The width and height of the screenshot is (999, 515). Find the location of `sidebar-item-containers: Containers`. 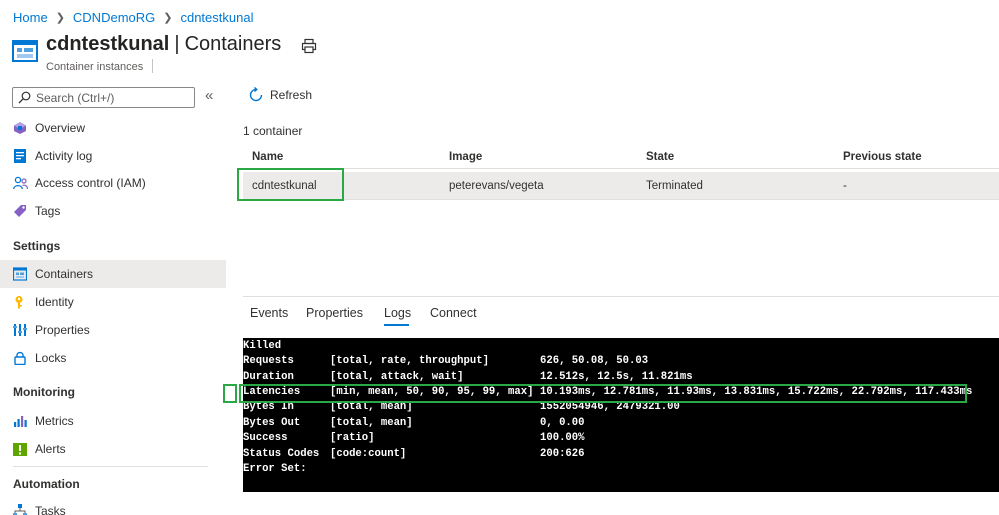

sidebar-item-containers: Containers is located at coordinates (113, 274).